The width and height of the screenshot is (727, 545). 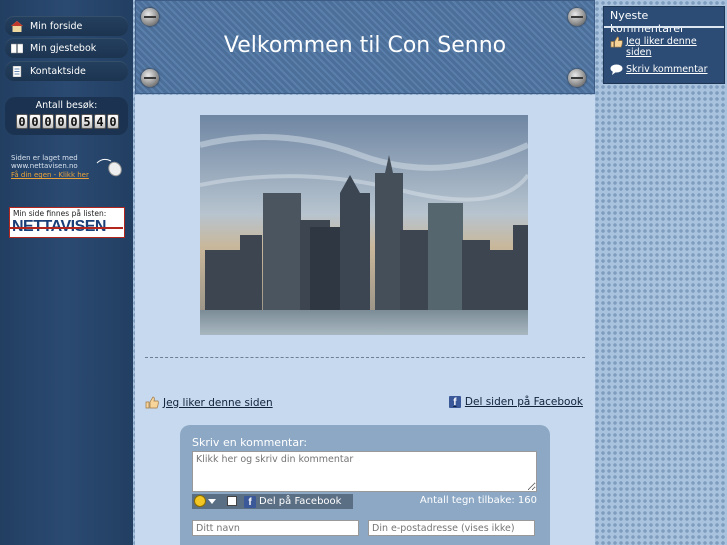 I want to click on chars-left-counter: Antall tegn tilbake: 160, so click(x=478, y=500).